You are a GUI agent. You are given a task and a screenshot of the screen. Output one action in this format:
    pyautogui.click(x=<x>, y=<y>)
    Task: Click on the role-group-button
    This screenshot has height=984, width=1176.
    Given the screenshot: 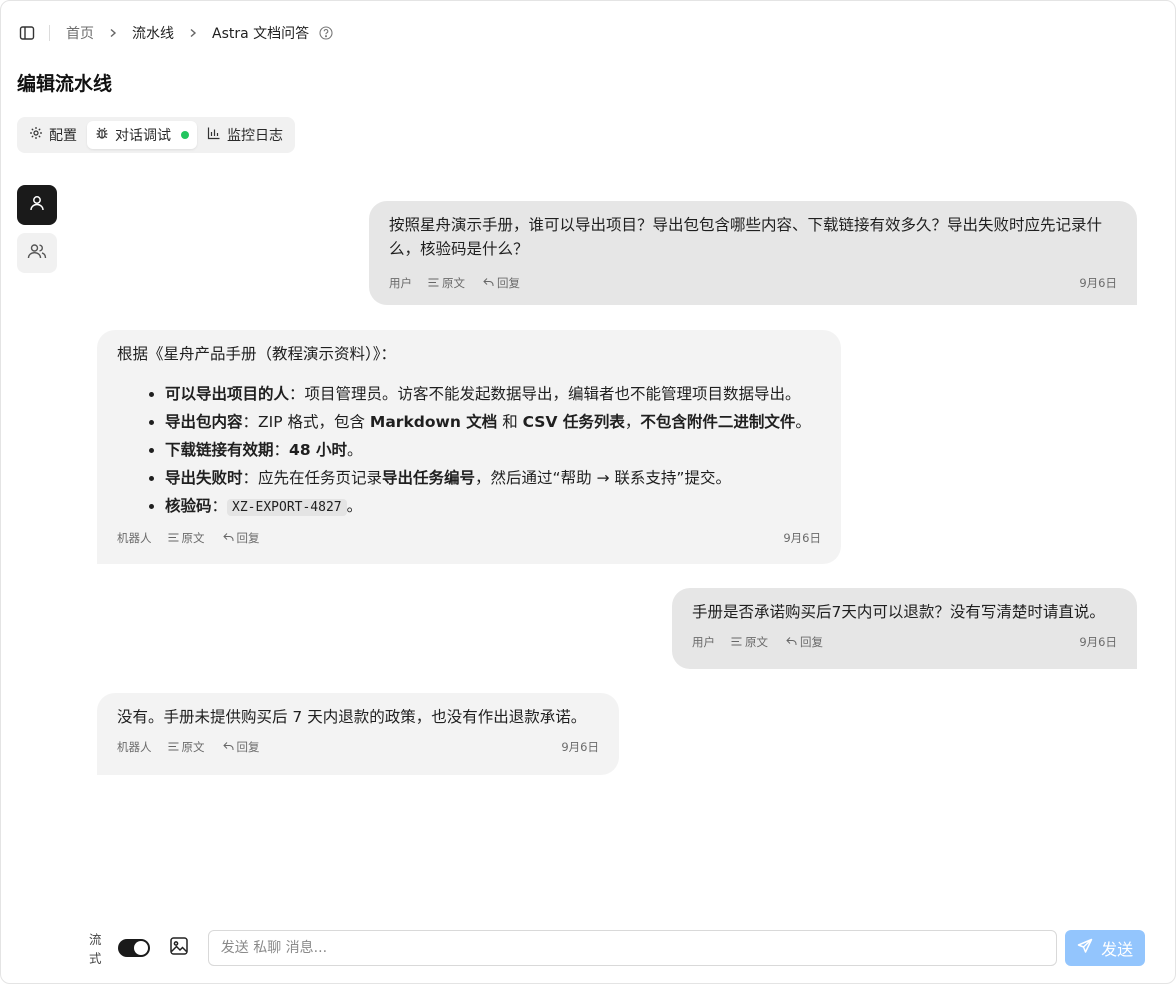 What is the action you would take?
    pyautogui.click(x=37, y=253)
    